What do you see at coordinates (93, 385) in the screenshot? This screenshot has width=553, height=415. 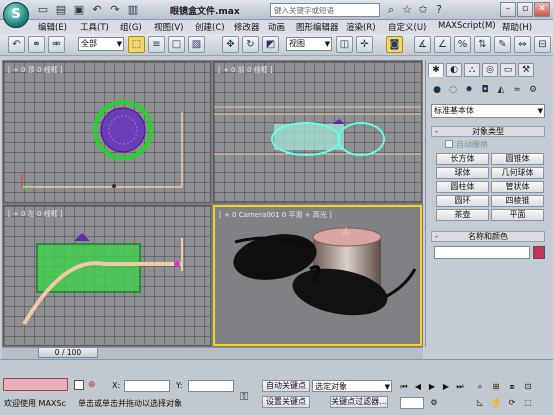 I see `absolute-mode-icon: ⊕` at bounding box center [93, 385].